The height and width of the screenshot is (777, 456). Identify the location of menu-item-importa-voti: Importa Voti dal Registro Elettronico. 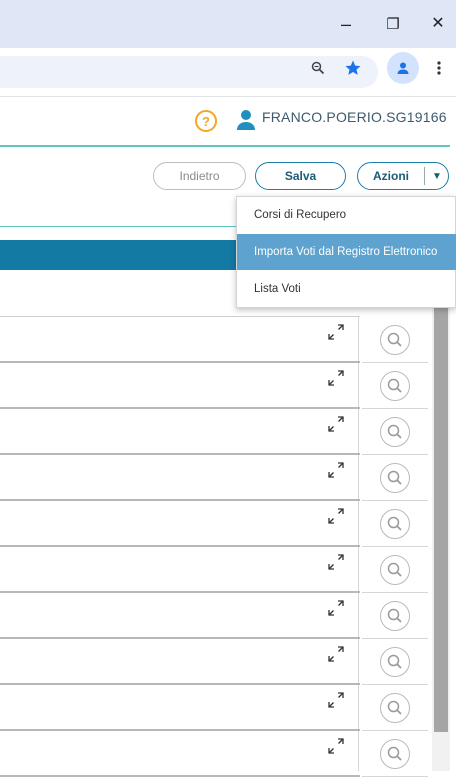
(346, 252).